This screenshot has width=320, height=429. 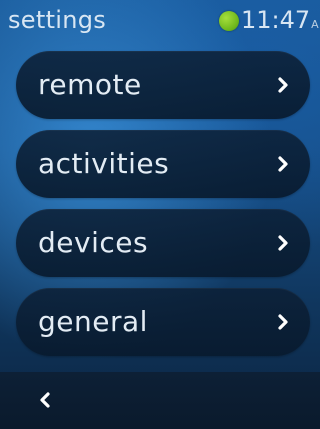 I want to click on clock-time: 11:47, so click(x=276, y=20).